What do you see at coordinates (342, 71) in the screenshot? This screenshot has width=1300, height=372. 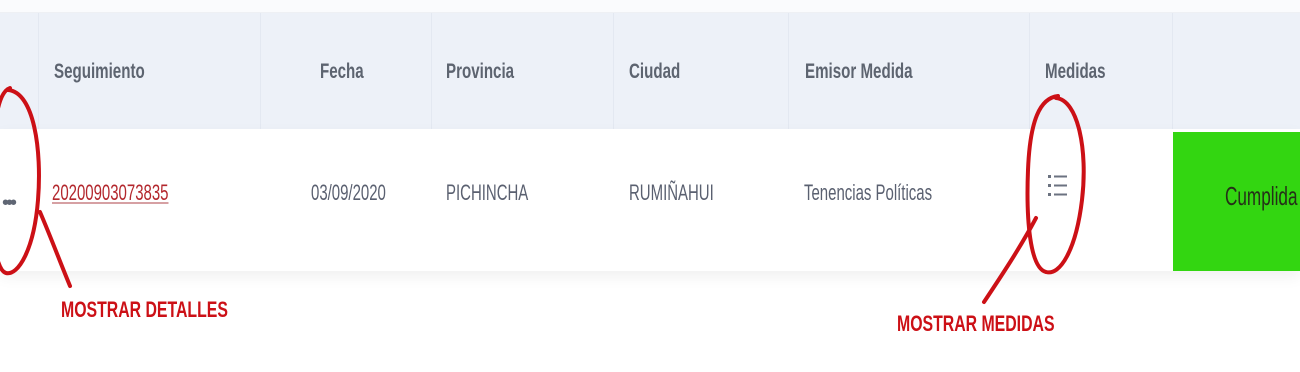 I see `header-fecha: Fecha` at bounding box center [342, 71].